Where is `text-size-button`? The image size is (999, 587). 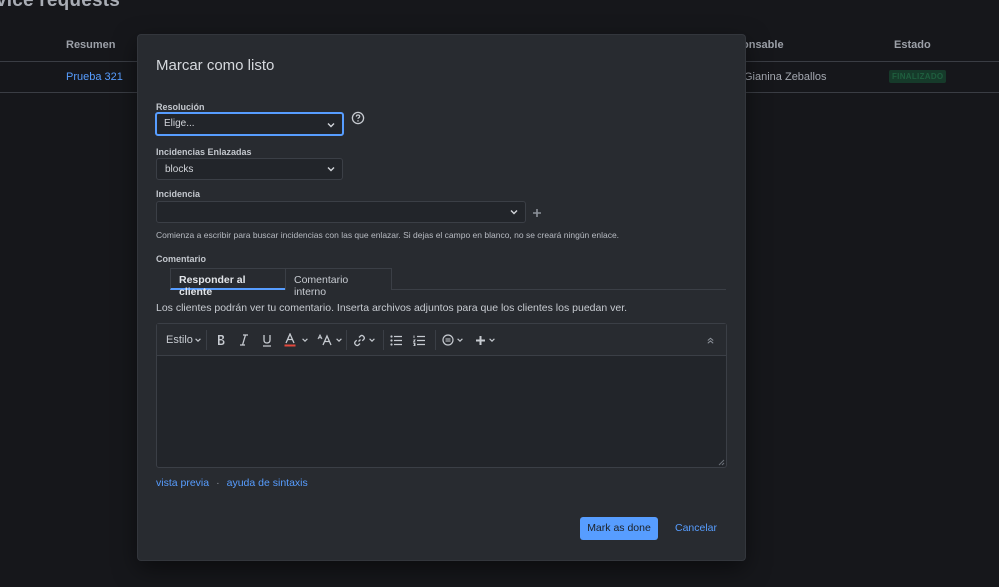
text-size-button is located at coordinates (330, 340).